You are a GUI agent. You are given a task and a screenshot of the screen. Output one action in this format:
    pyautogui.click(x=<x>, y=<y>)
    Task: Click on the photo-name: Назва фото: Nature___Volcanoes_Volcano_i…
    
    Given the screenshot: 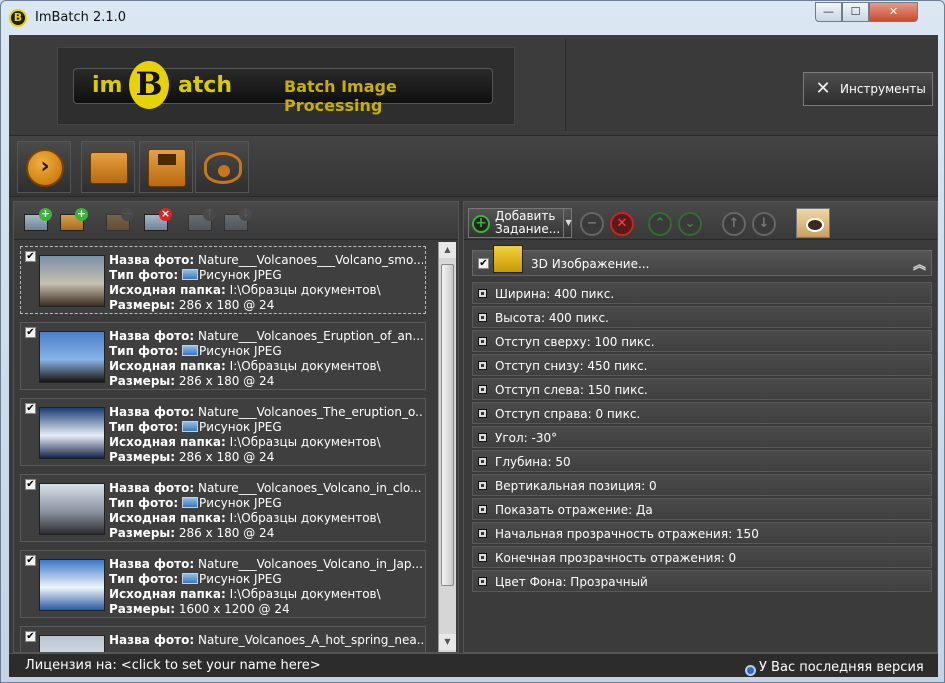 What is the action you would take?
    pyautogui.click(x=265, y=488)
    